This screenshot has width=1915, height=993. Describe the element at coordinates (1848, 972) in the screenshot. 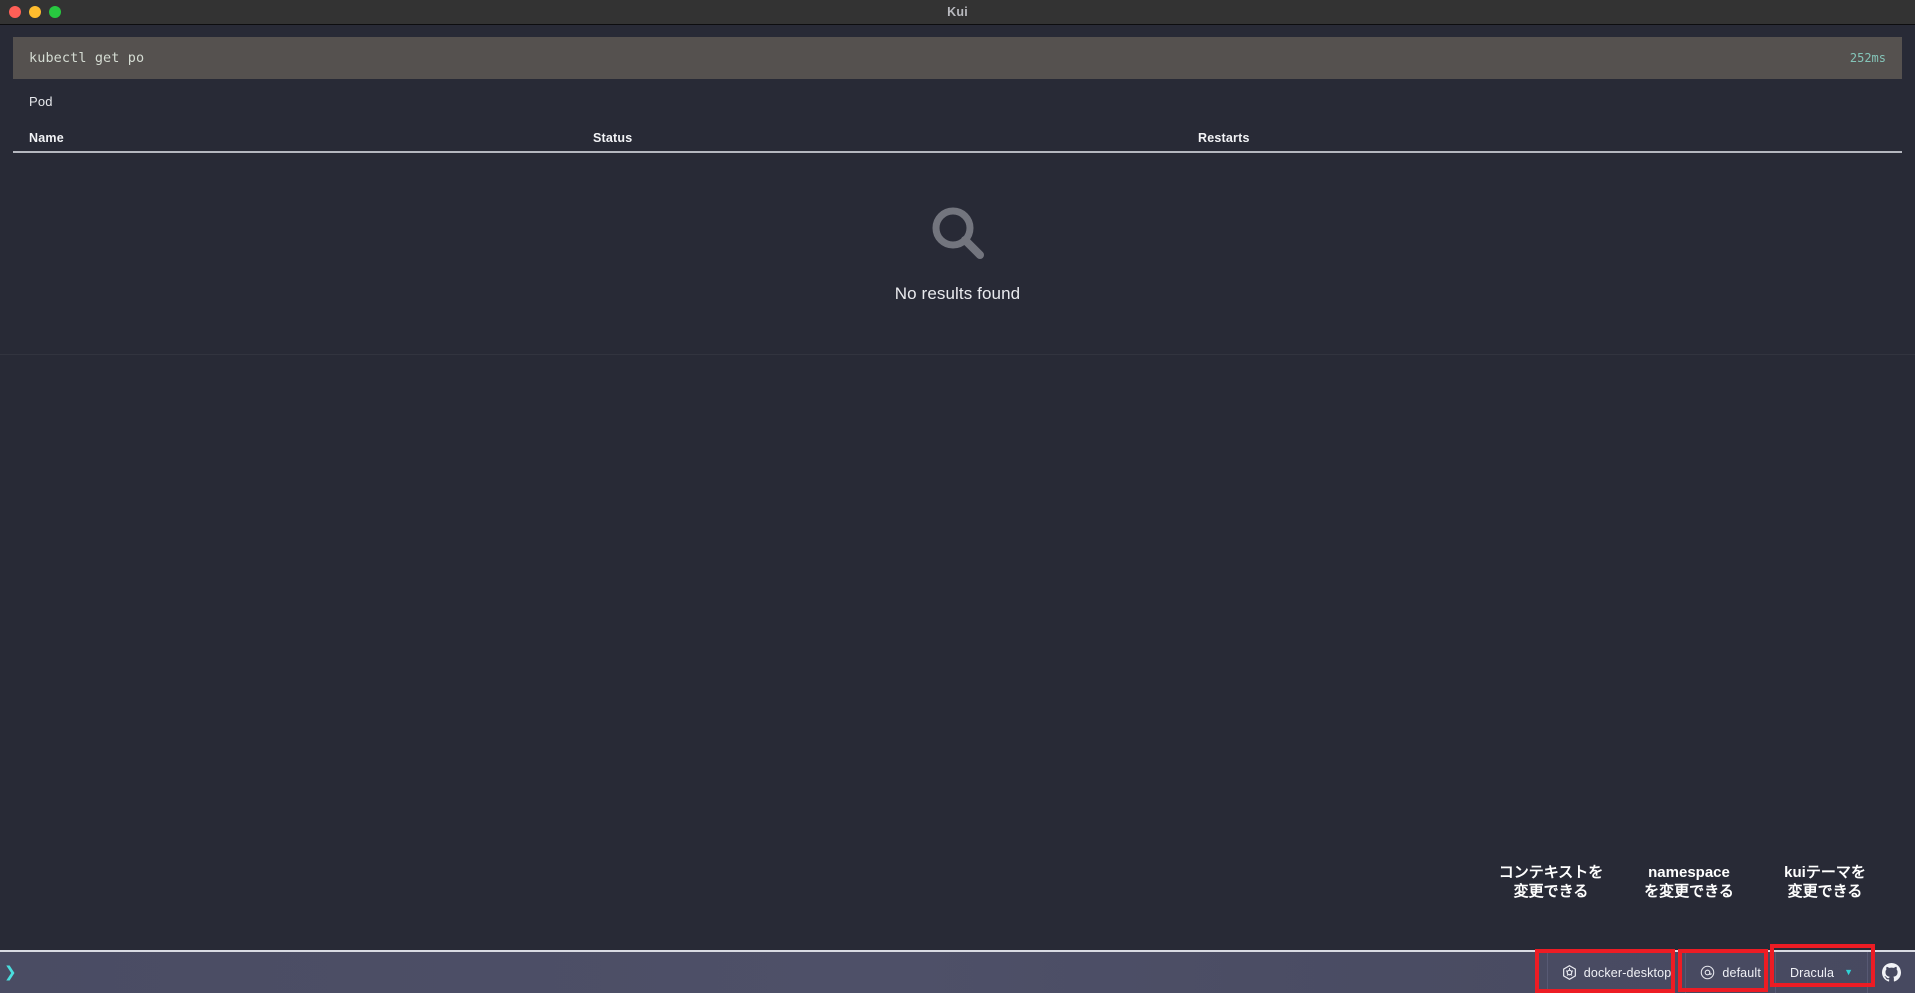

I see `chevron-down-icon: ▼` at that location.